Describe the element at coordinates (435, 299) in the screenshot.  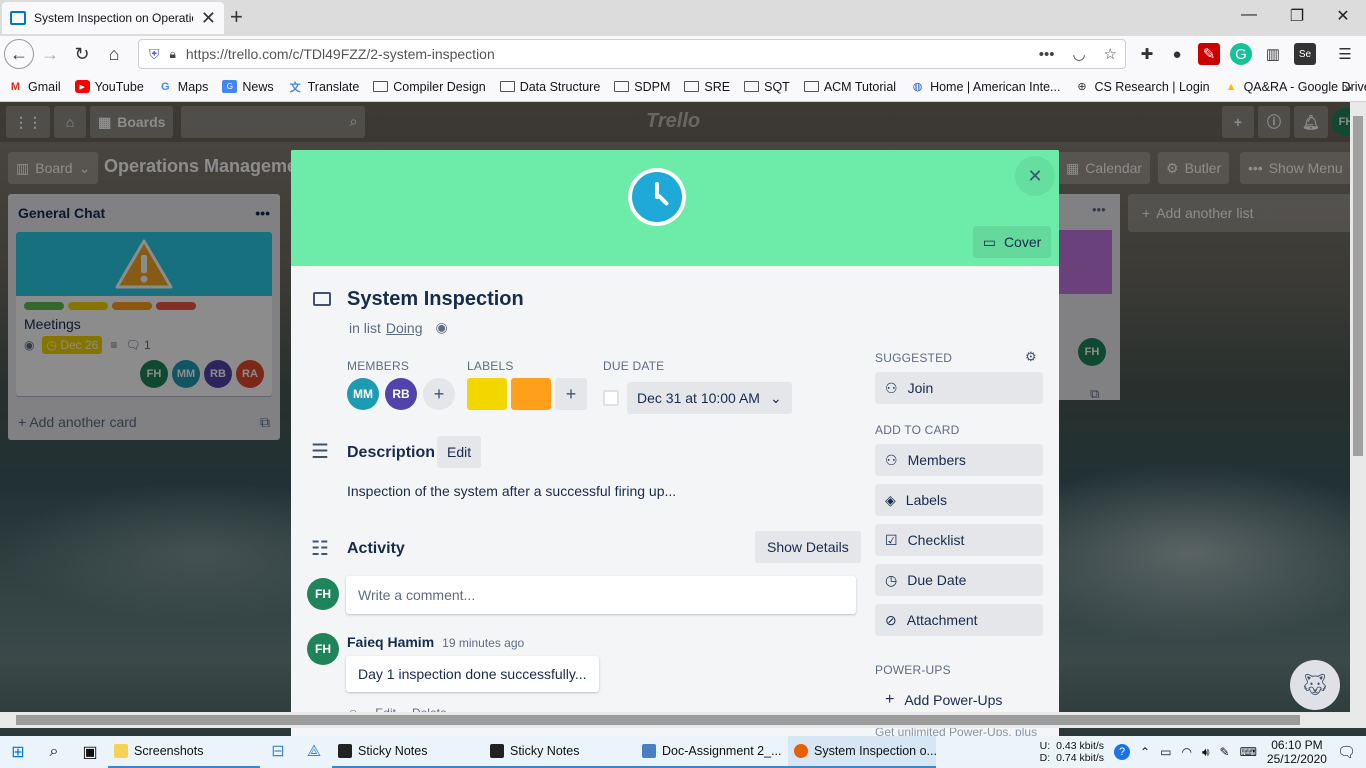
I see `card-title: System Inspection` at that location.